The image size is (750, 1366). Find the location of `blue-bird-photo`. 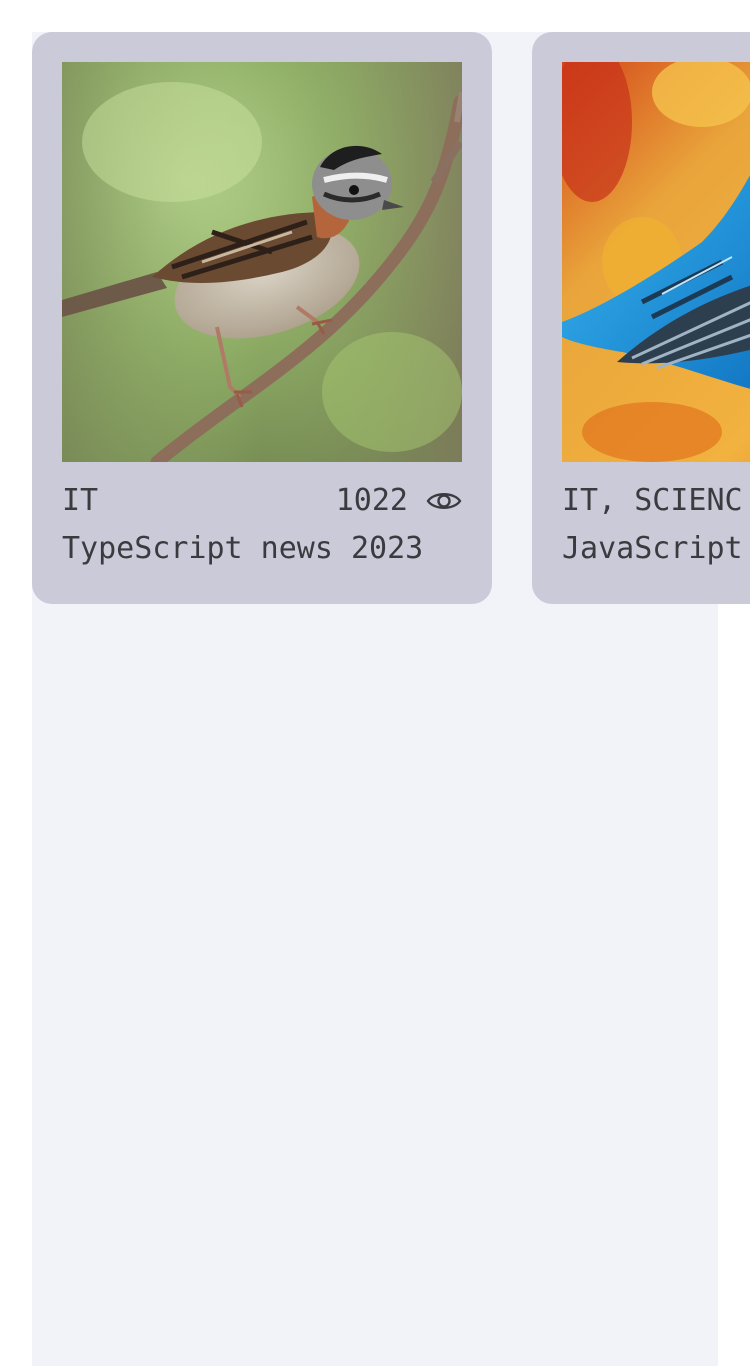

blue-bird-photo is located at coordinates (656, 262).